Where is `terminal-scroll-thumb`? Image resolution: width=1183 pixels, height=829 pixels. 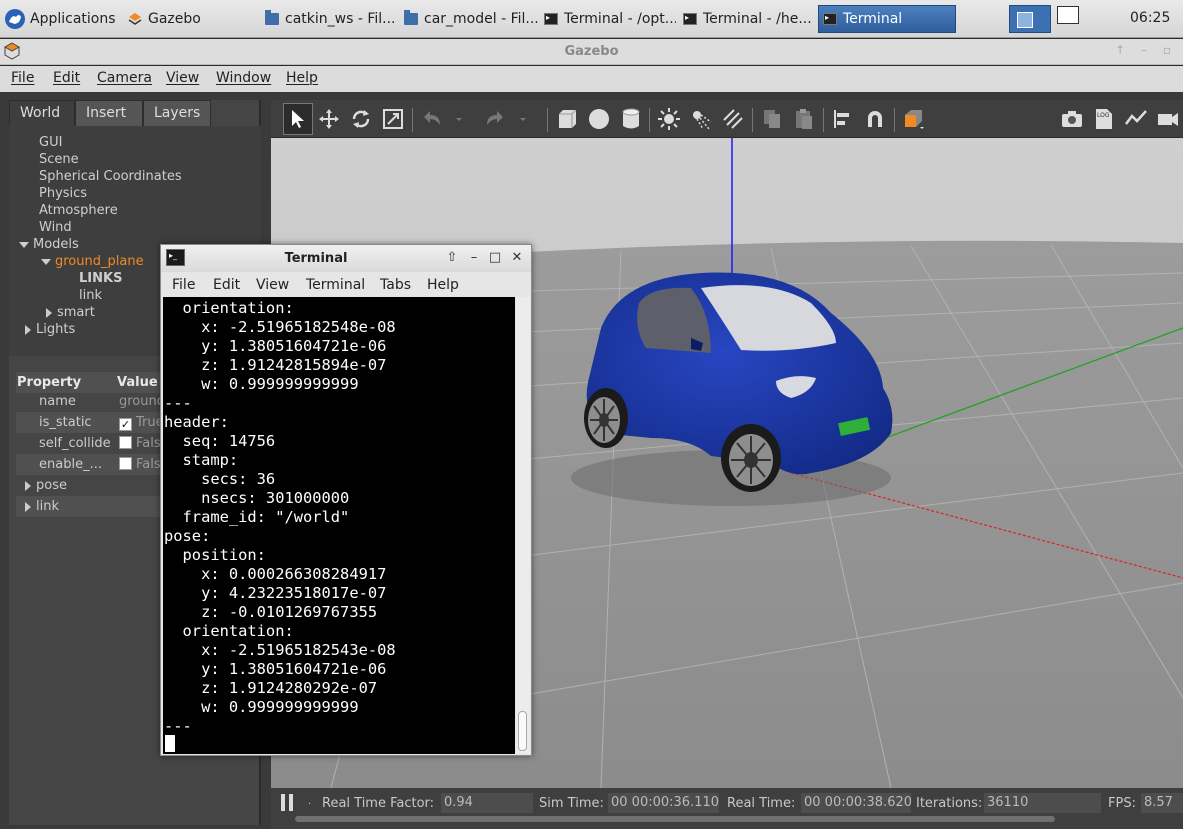
terminal-scroll-thumb is located at coordinates (522, 731).